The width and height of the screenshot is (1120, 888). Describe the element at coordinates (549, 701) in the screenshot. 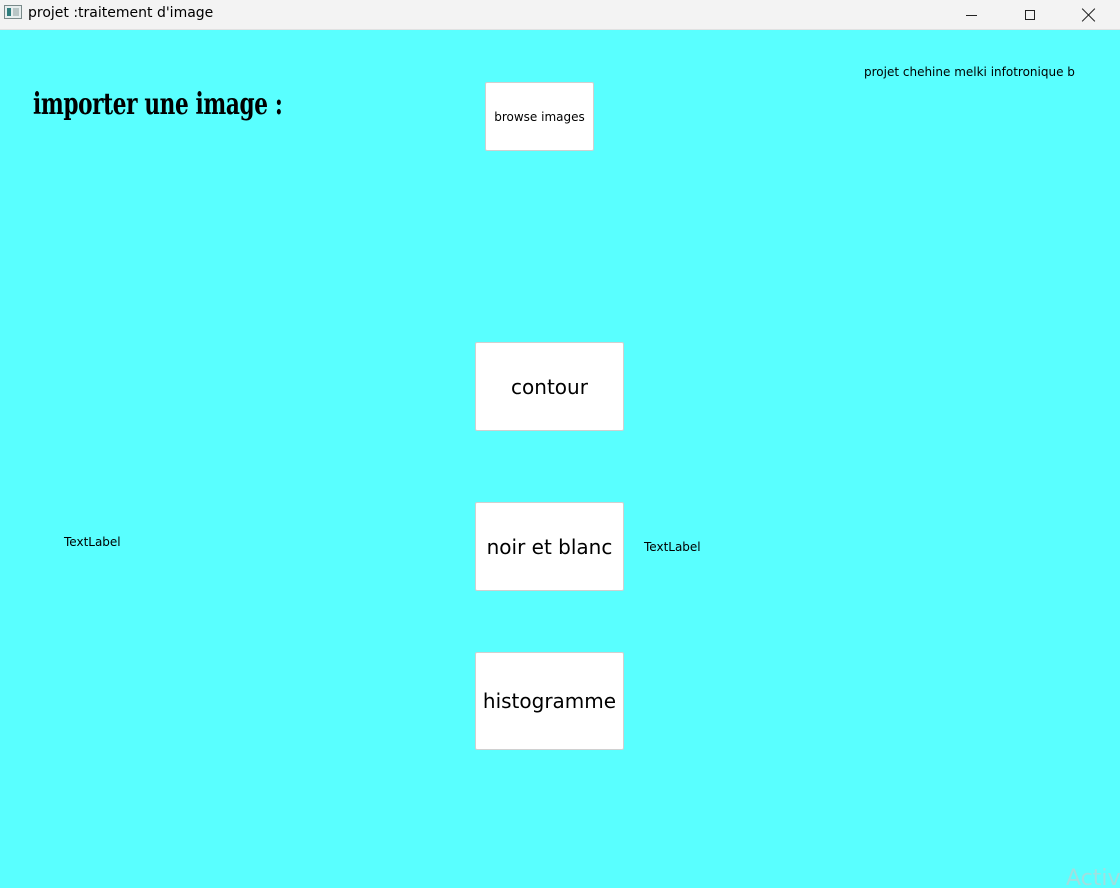

I see `histogramme-button: histogramme` at that location.